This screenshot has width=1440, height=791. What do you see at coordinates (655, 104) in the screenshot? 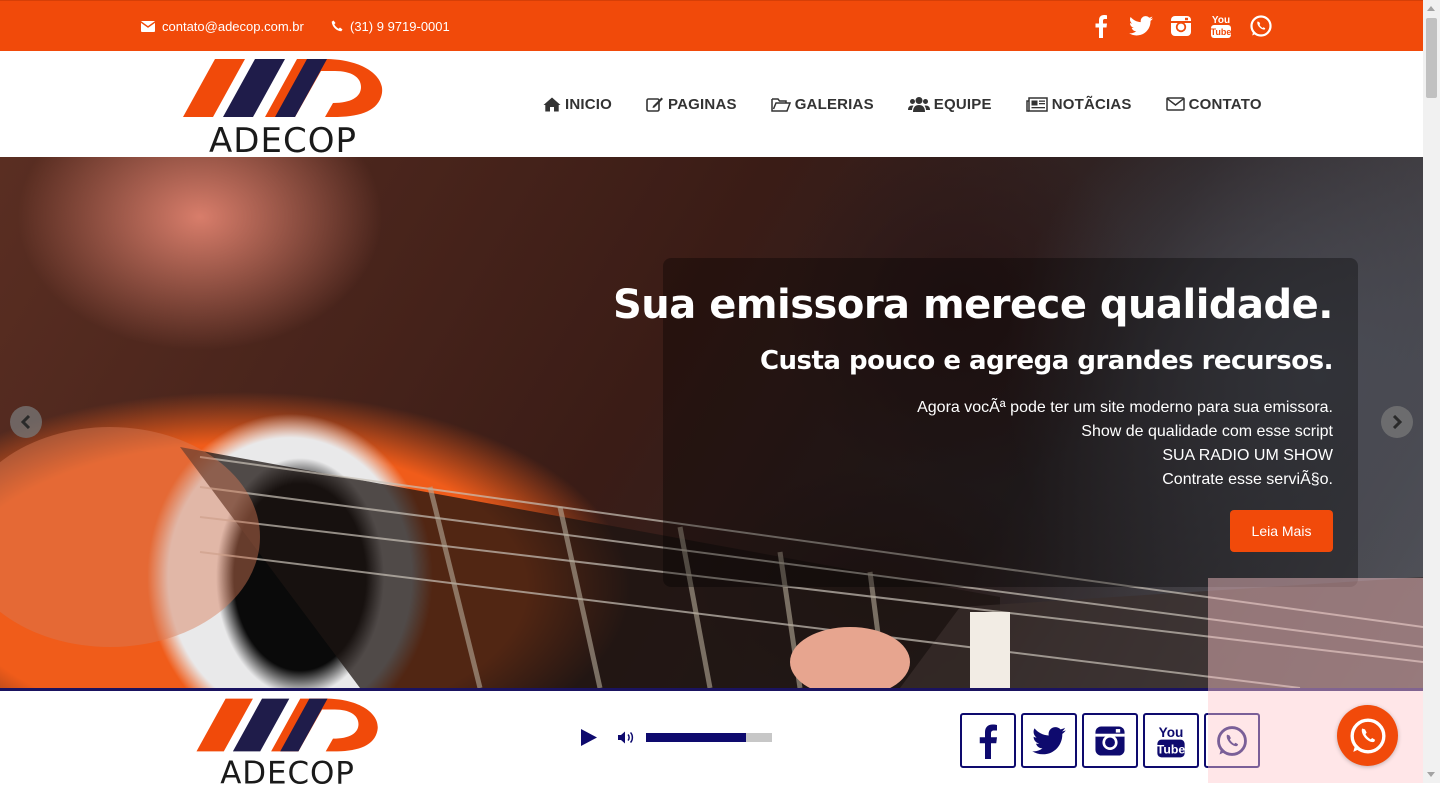
I see `edit-icon` at bounding box center [655, 104].